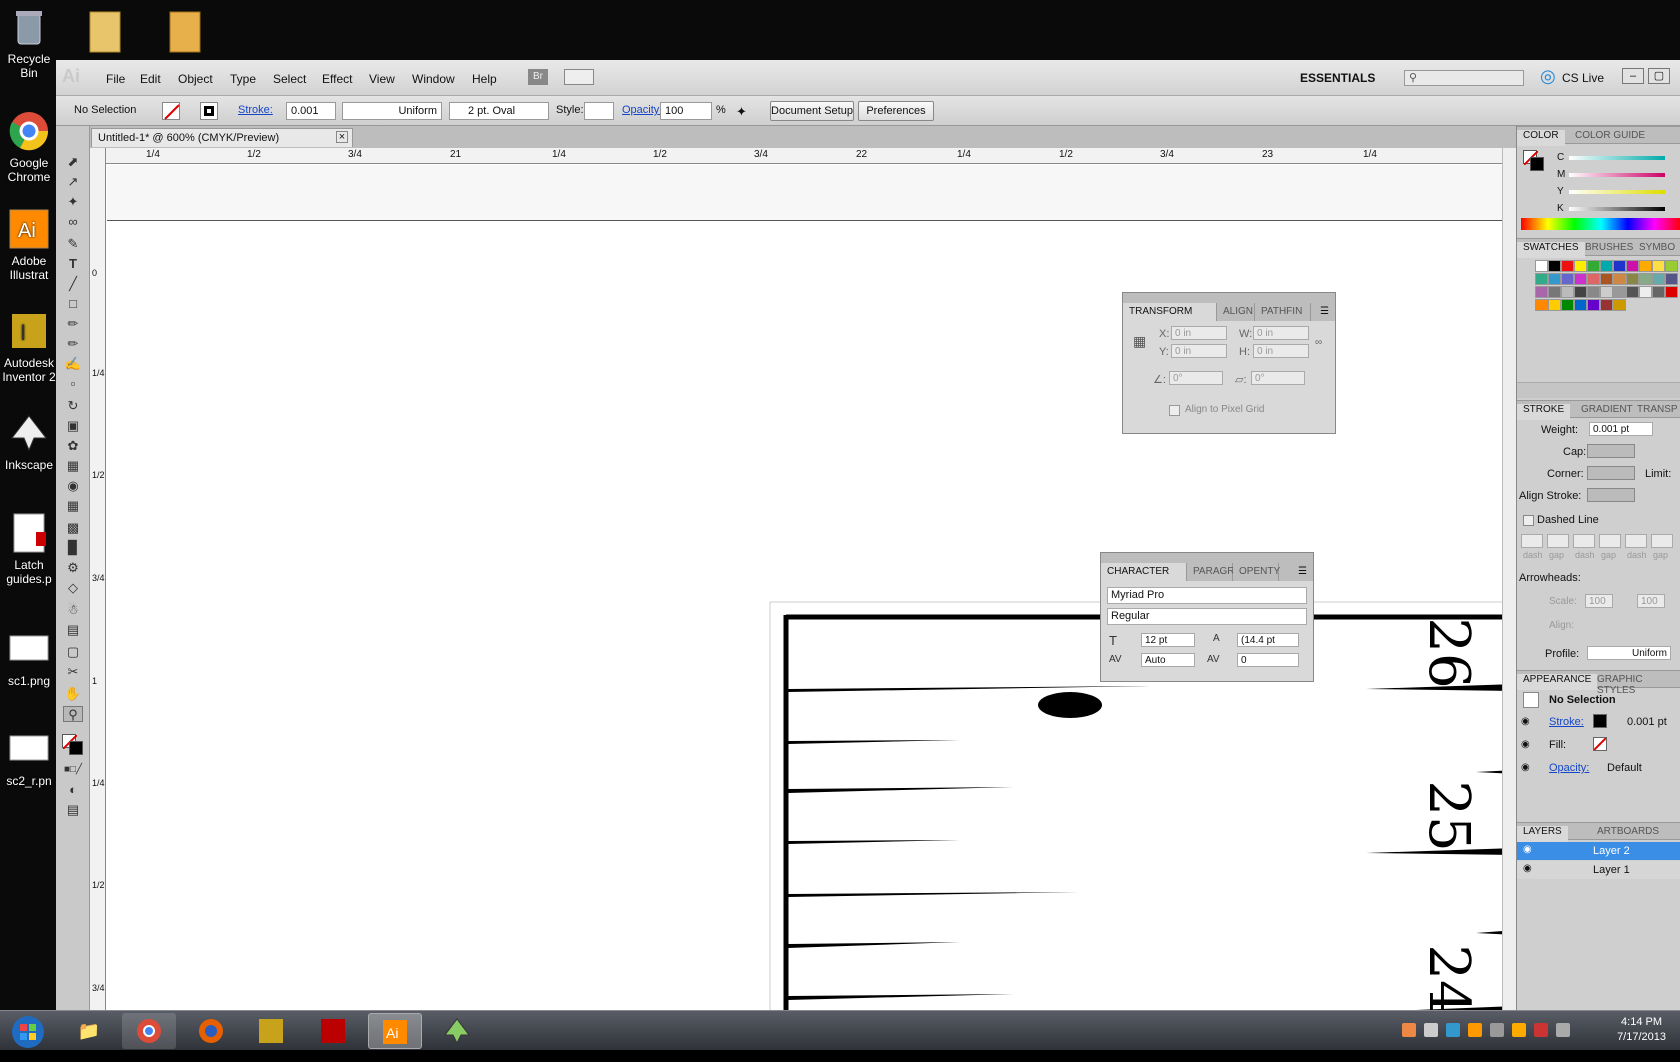  I want to click on stroke-label: Stroke:, so click(255, 110).